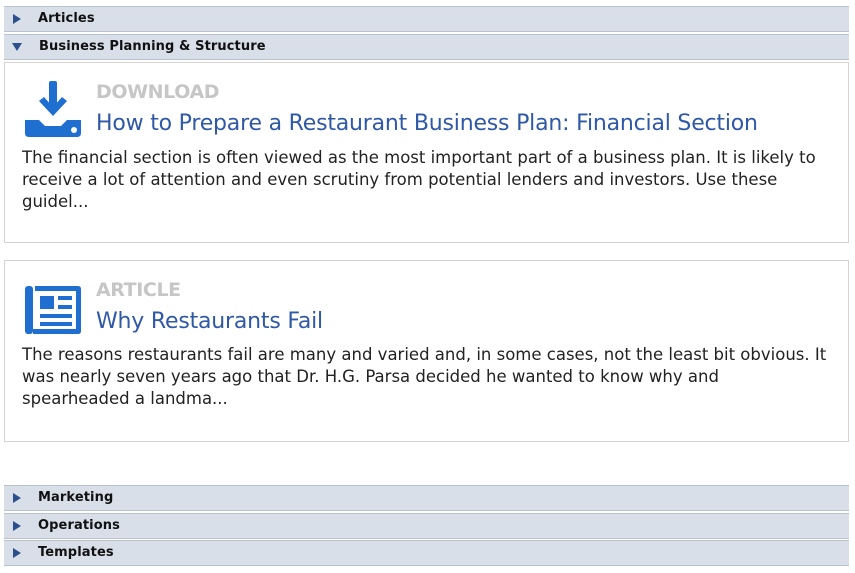  What do you see at coordinates (76, 552) in the screenshot?
I see `accordion-label-templates: Templates` at bounding box center [76, 552].